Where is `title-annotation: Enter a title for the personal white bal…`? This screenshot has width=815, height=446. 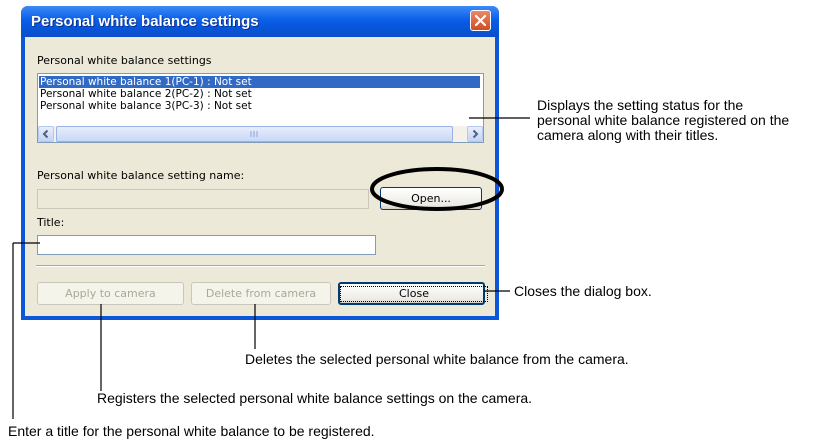
title-annotation: Enter a title for the personal white bal… is located at coordinates (191, 431).